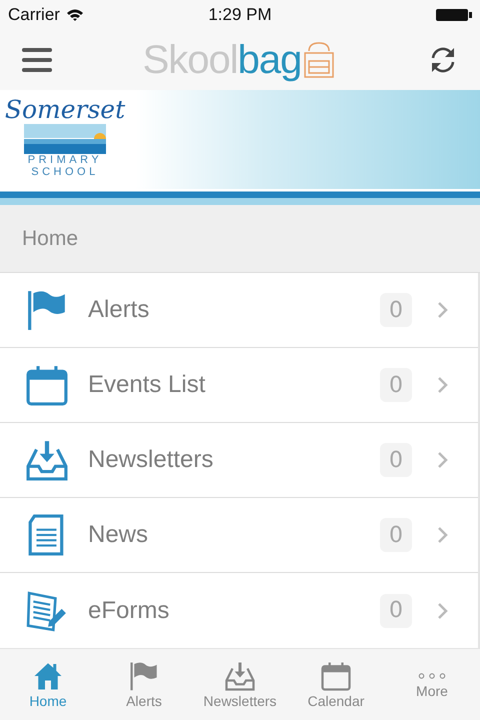  I want to click on tab-item: More, so click(432, 684).